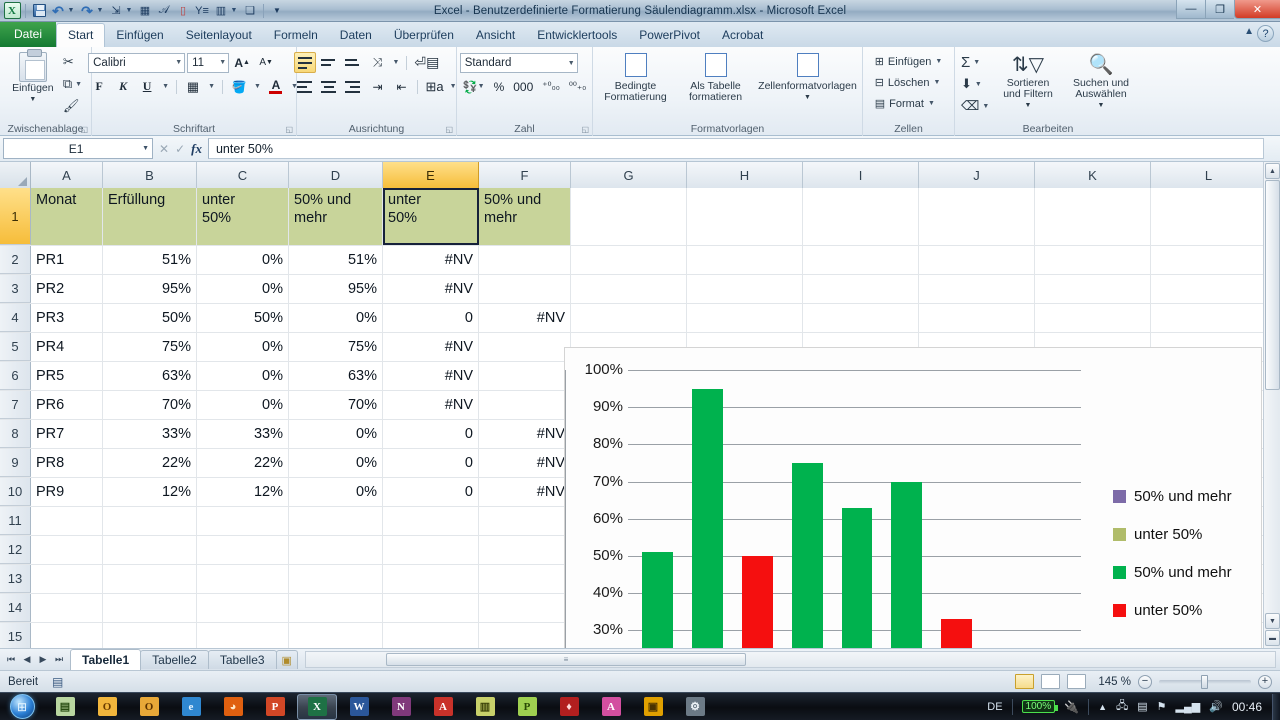 Image resolution: width=1280 pixels, height=720 pixels. What do you see at coordinates (975, 106) in the screenshot?
I see `clear-button: ⌫ ▼` at bounding box center [975, 106].